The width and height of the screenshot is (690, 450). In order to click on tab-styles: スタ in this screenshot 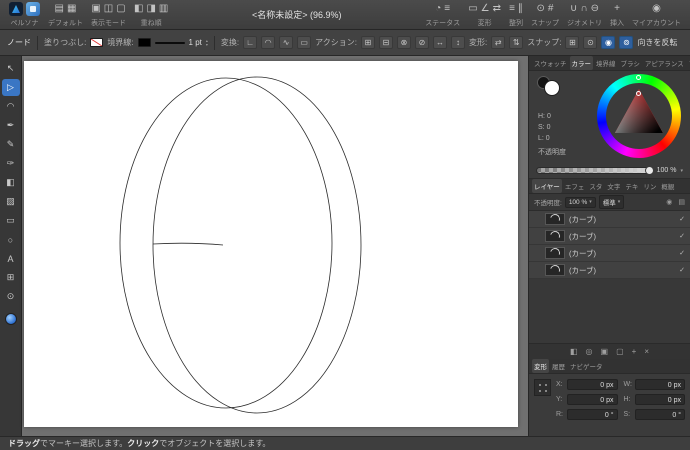, I will do `click(595, 186)`.